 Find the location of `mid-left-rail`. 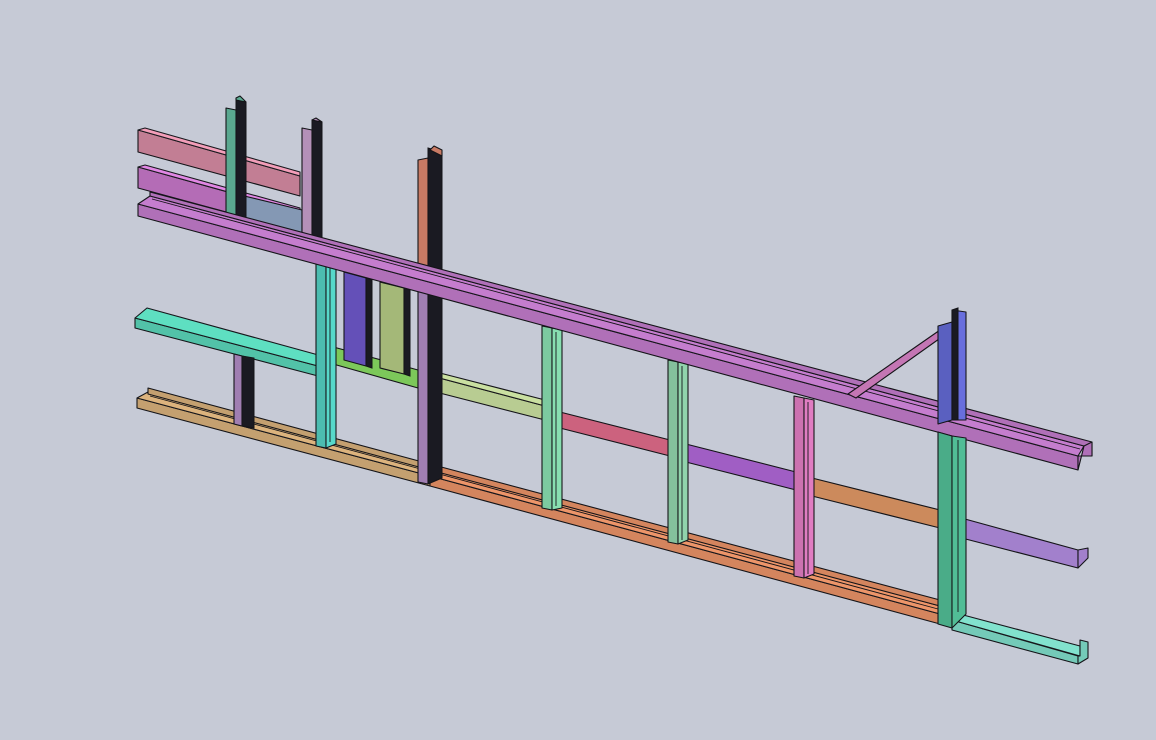

mid-left-rail is located at coordinates (228, 342).